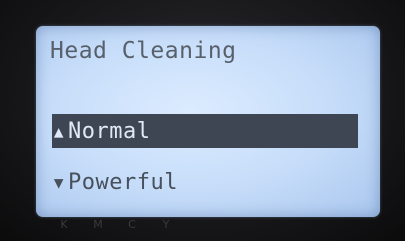 This screenshot has width=405, height=241. Describe the element at coordinates (115, 224) in the screenshot. I see `ink-color-labels: K M C Y` at that location.